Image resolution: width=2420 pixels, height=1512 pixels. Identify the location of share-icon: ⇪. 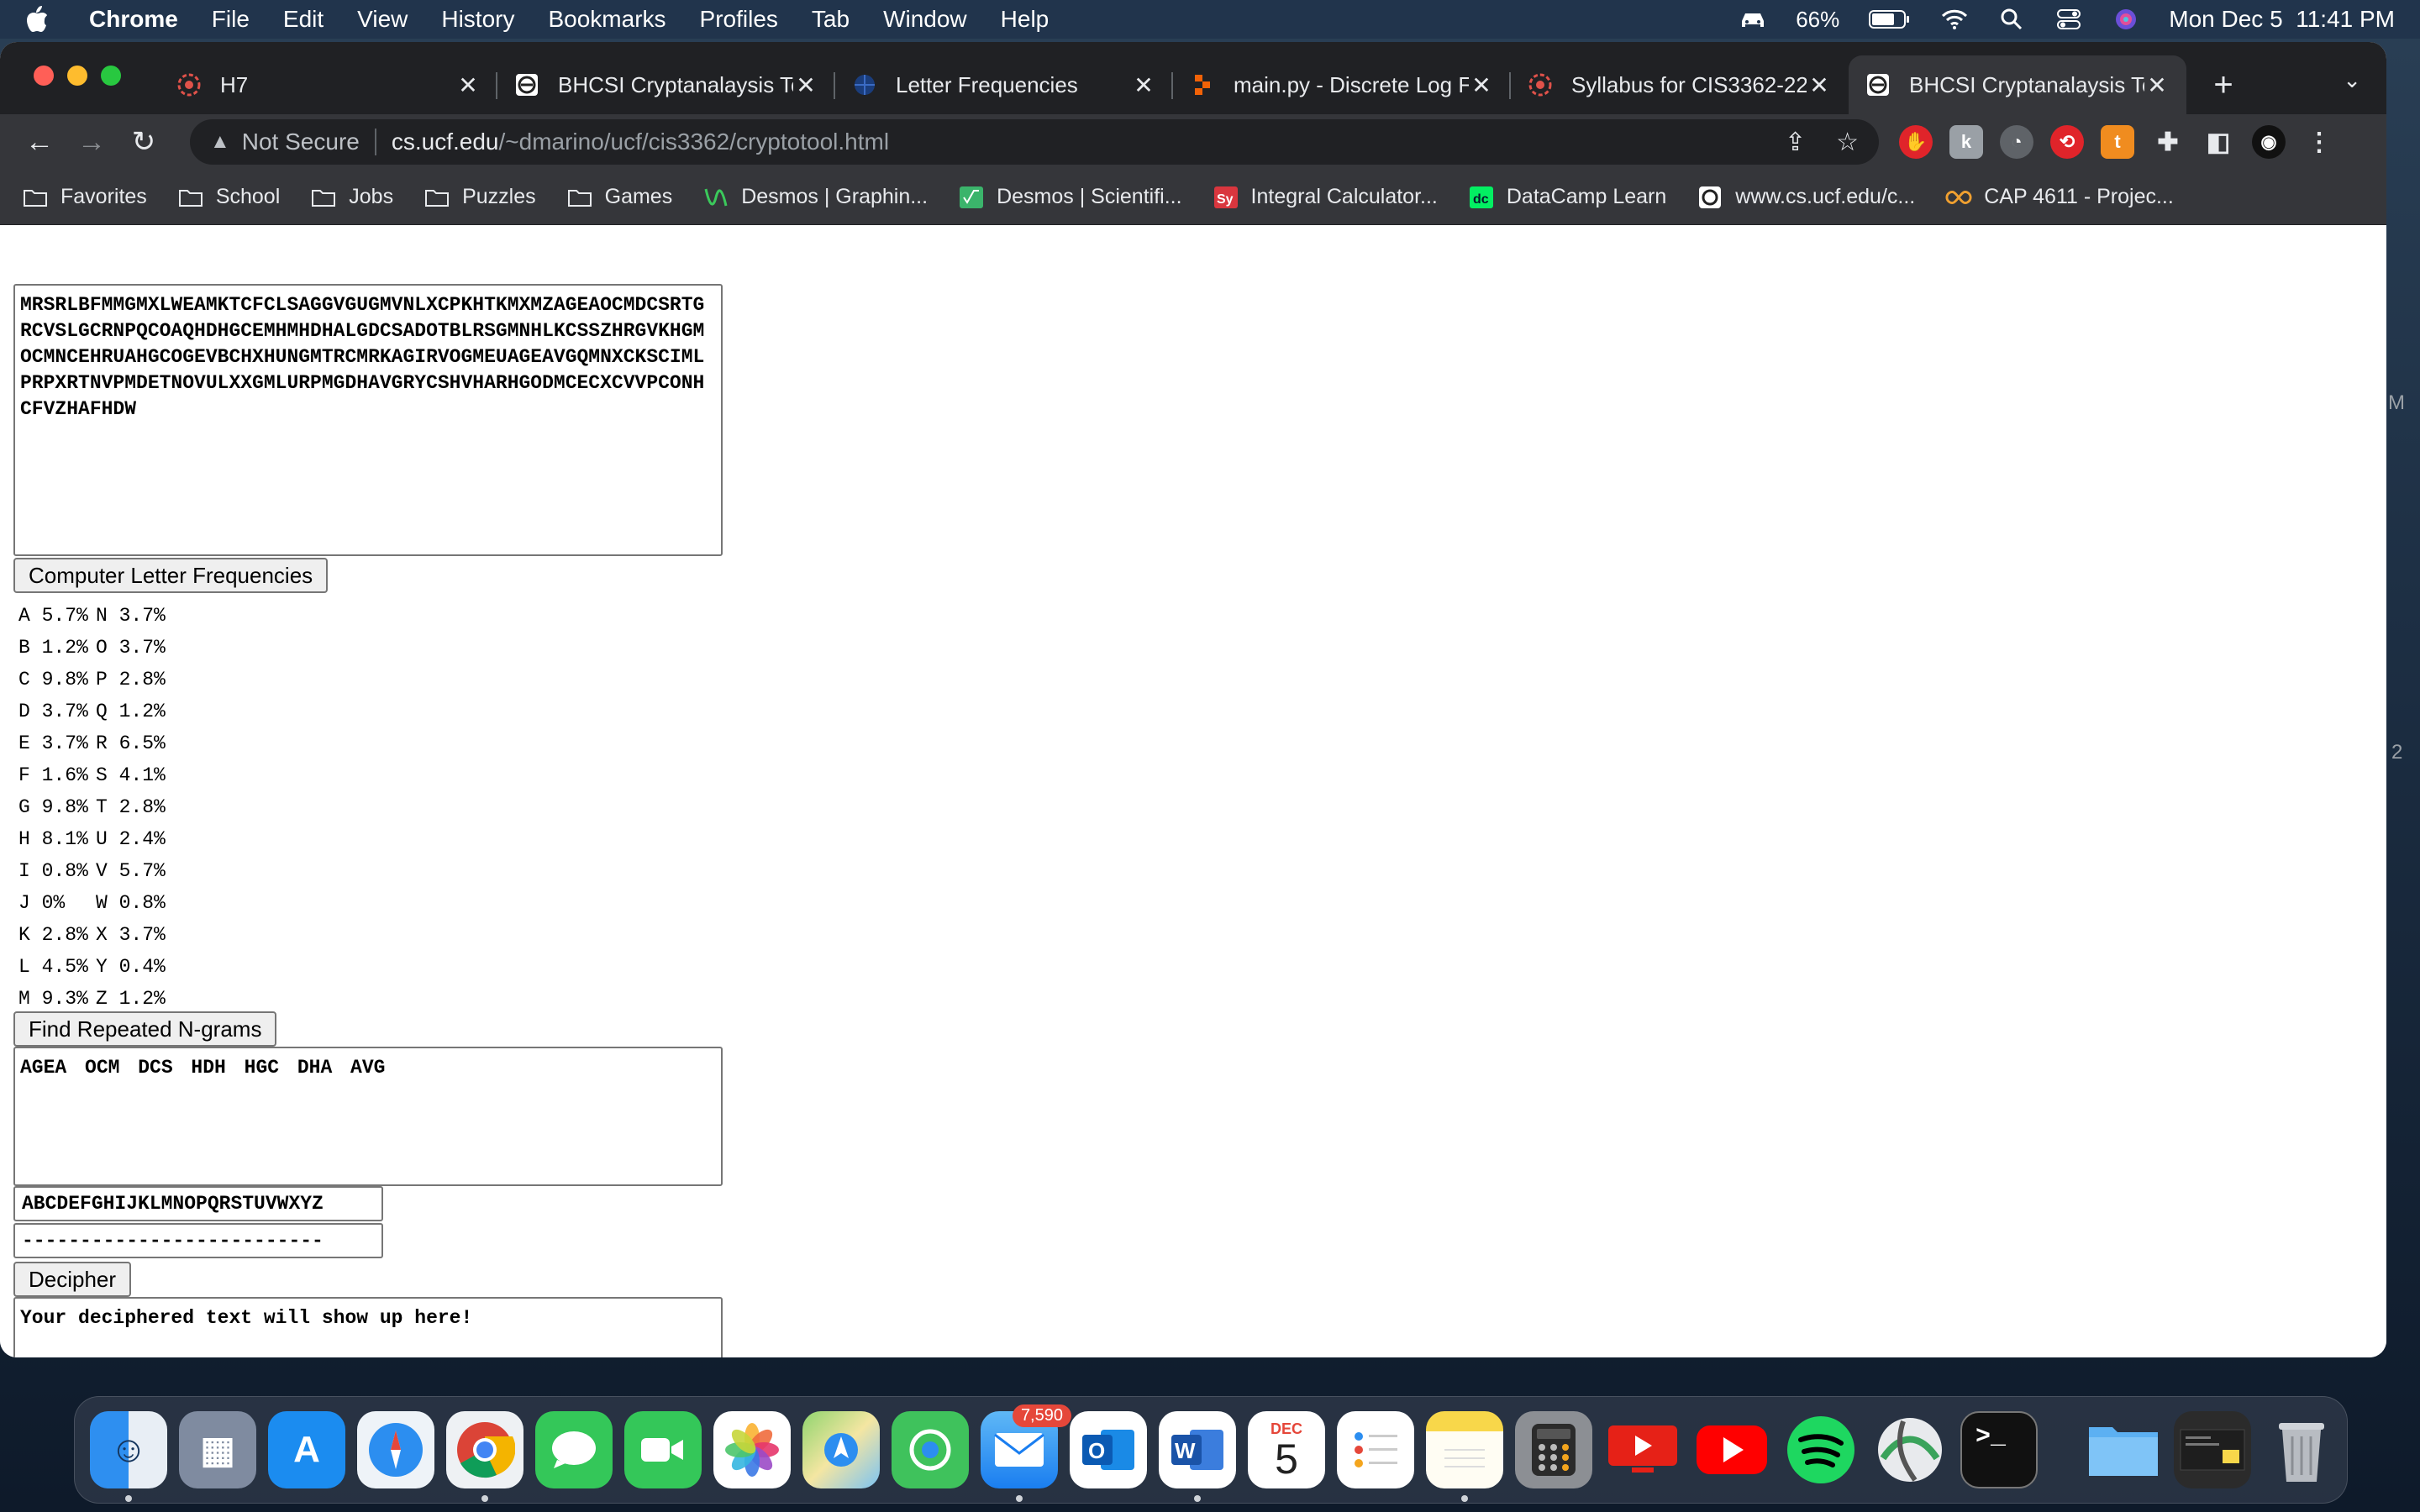
(1796, 142).